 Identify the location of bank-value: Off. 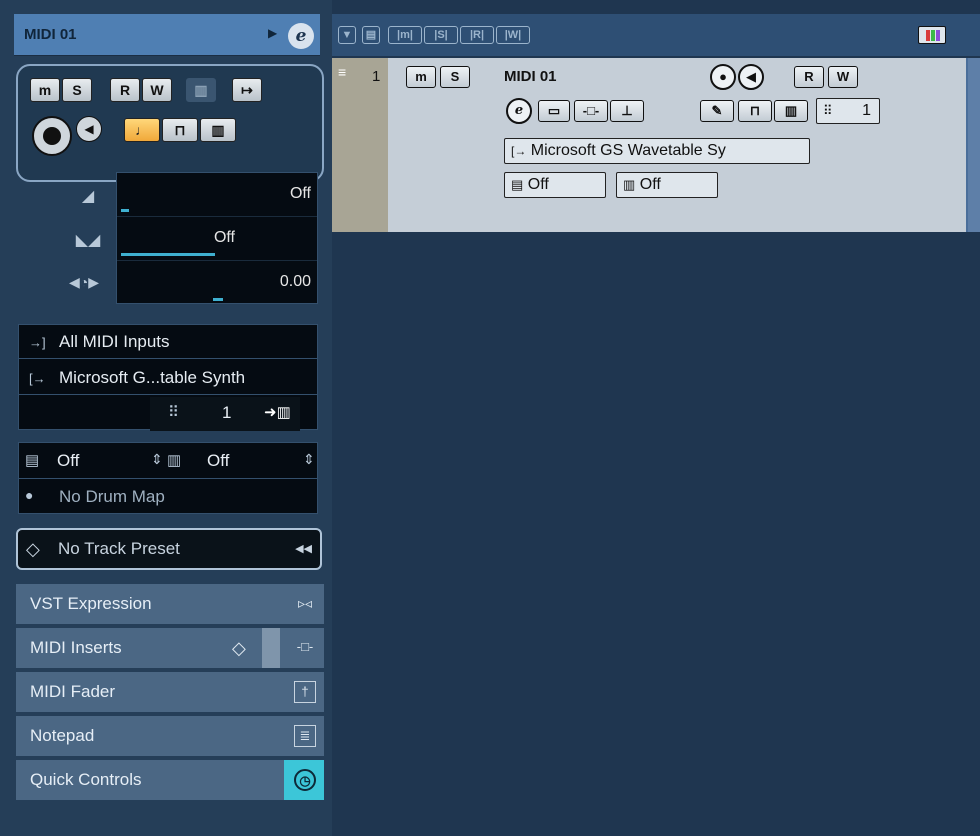
(218, 461).